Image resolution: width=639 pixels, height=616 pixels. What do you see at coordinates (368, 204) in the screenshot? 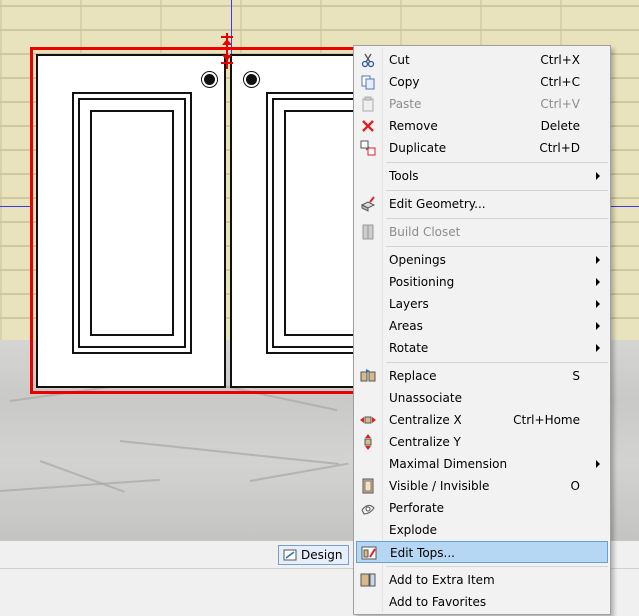
I see `edit-geometry-icon` at bounding box center [368, 204].